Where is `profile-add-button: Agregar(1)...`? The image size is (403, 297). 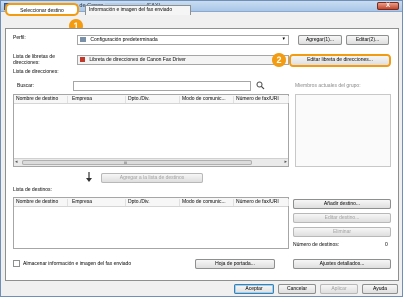
profile-add-button: Agregar(1)... is located at coordinates (320, 40).